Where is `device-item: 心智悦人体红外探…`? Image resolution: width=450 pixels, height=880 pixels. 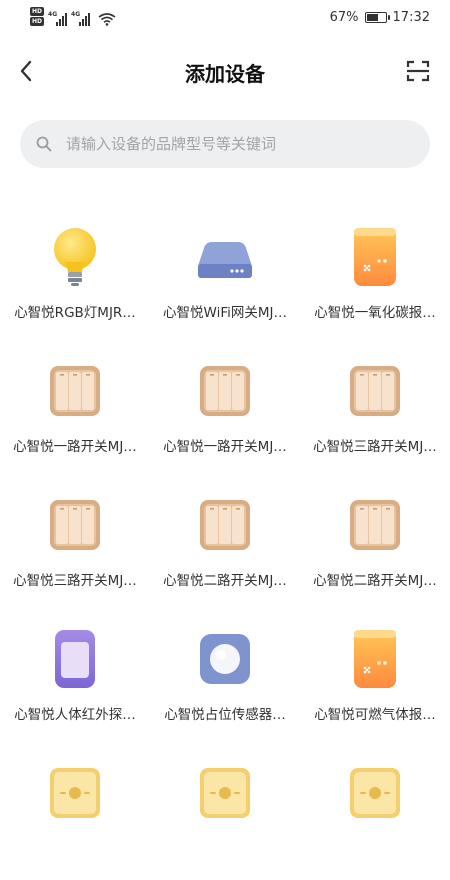 device-item: 心智悦人体红外探… is located at coordinates (75, 679).